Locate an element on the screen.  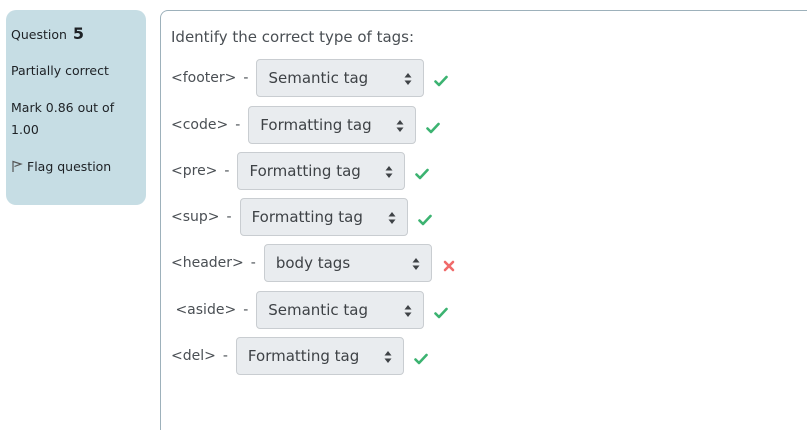
match-row: <del> - Formatting tag is located at coordinates (300, 356).